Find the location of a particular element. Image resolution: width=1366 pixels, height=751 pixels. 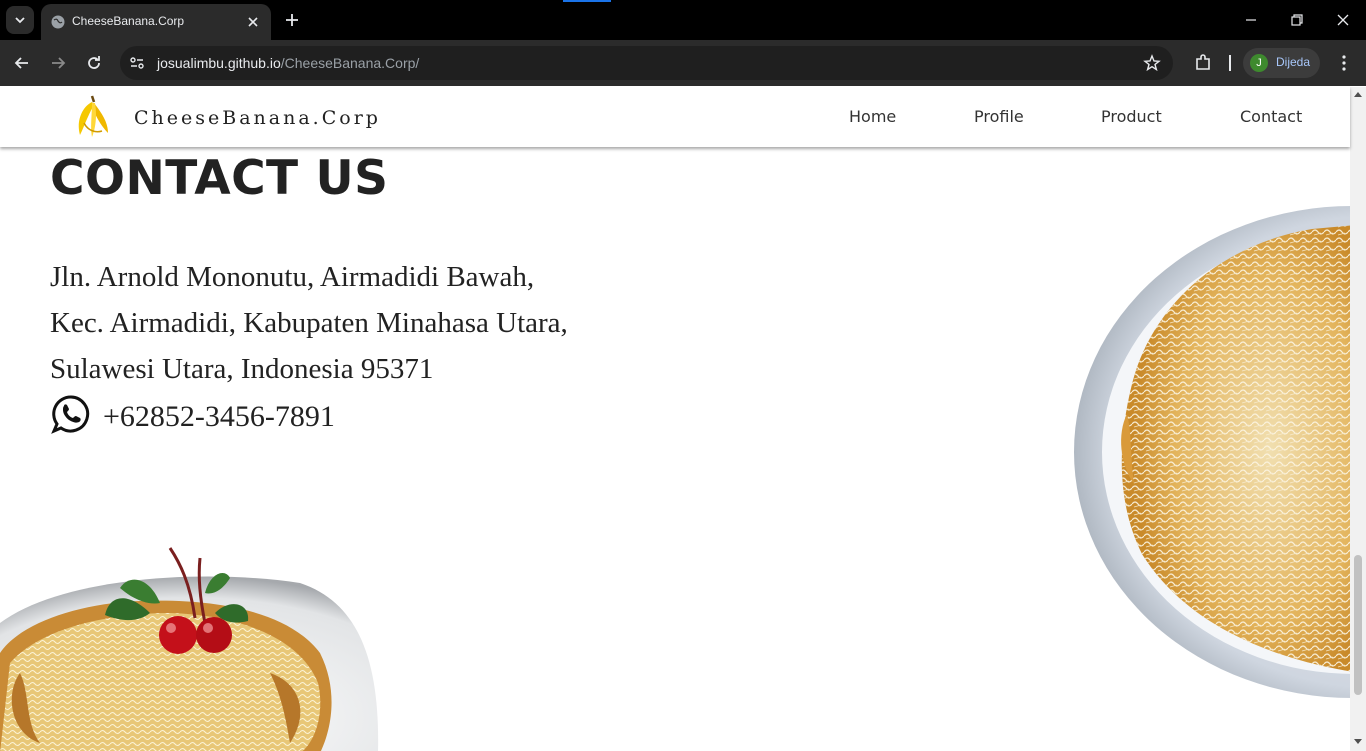

page-title: CONTACT US is located at coordinates (219, 178).